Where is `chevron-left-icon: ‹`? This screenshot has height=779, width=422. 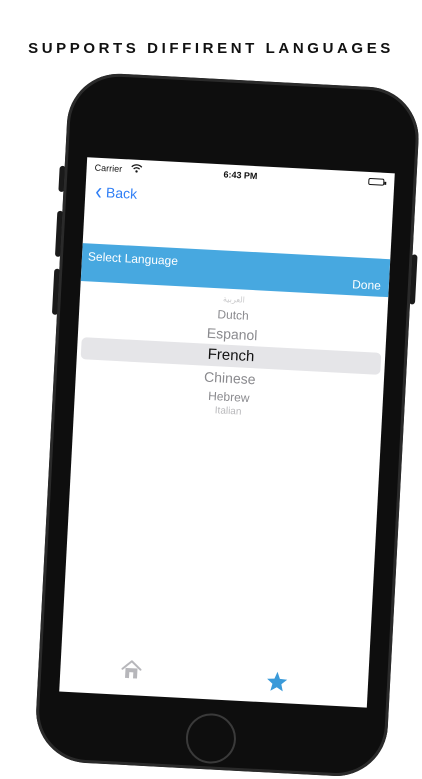 chevron-left-icon: ‹ is located at coordinates (98, 192).